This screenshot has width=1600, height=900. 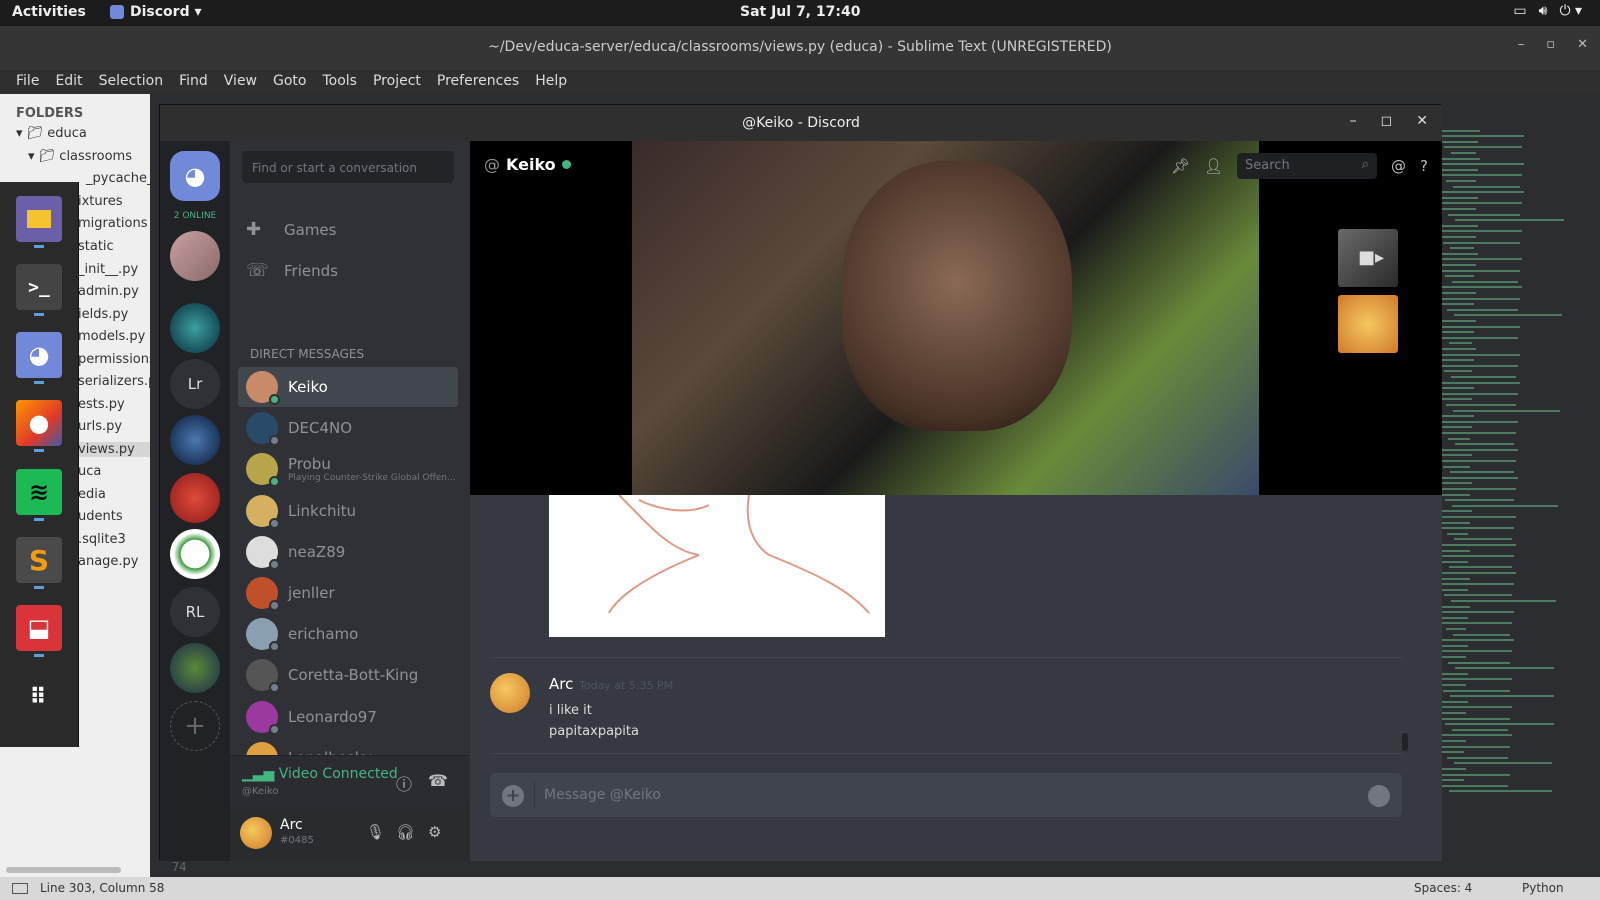 What do you see at coordinates (100, 516) in the screenshot?
I see `tree-item: udents` at bounding box center [100, 516].